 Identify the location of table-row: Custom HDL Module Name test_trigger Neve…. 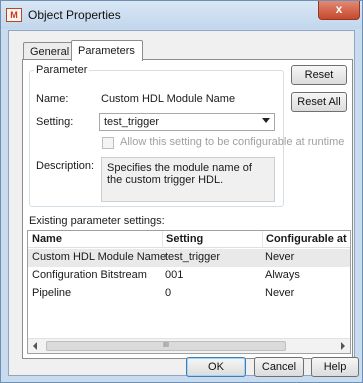
(189, 258).